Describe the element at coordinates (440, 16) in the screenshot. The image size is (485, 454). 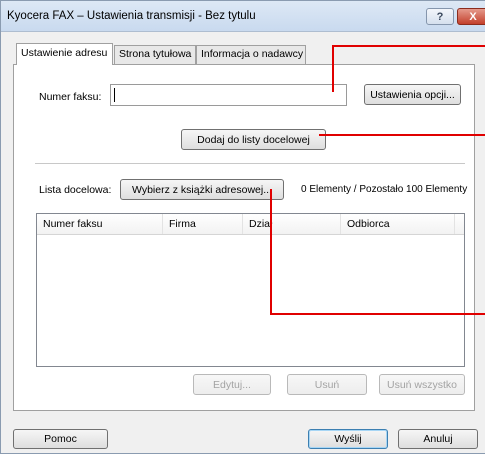
I see `help-icon: ?` at that location.